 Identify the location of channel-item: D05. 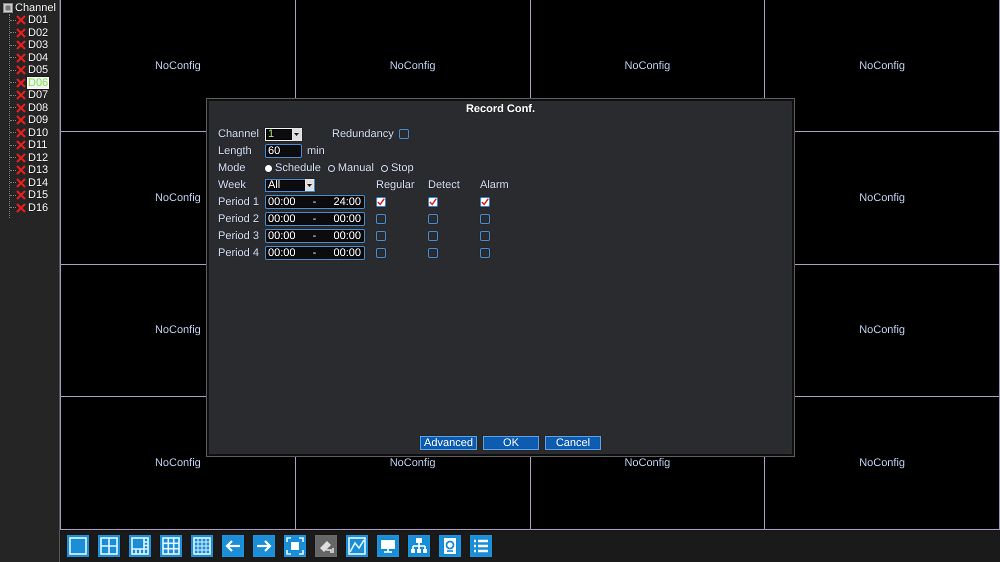
(38, 70).